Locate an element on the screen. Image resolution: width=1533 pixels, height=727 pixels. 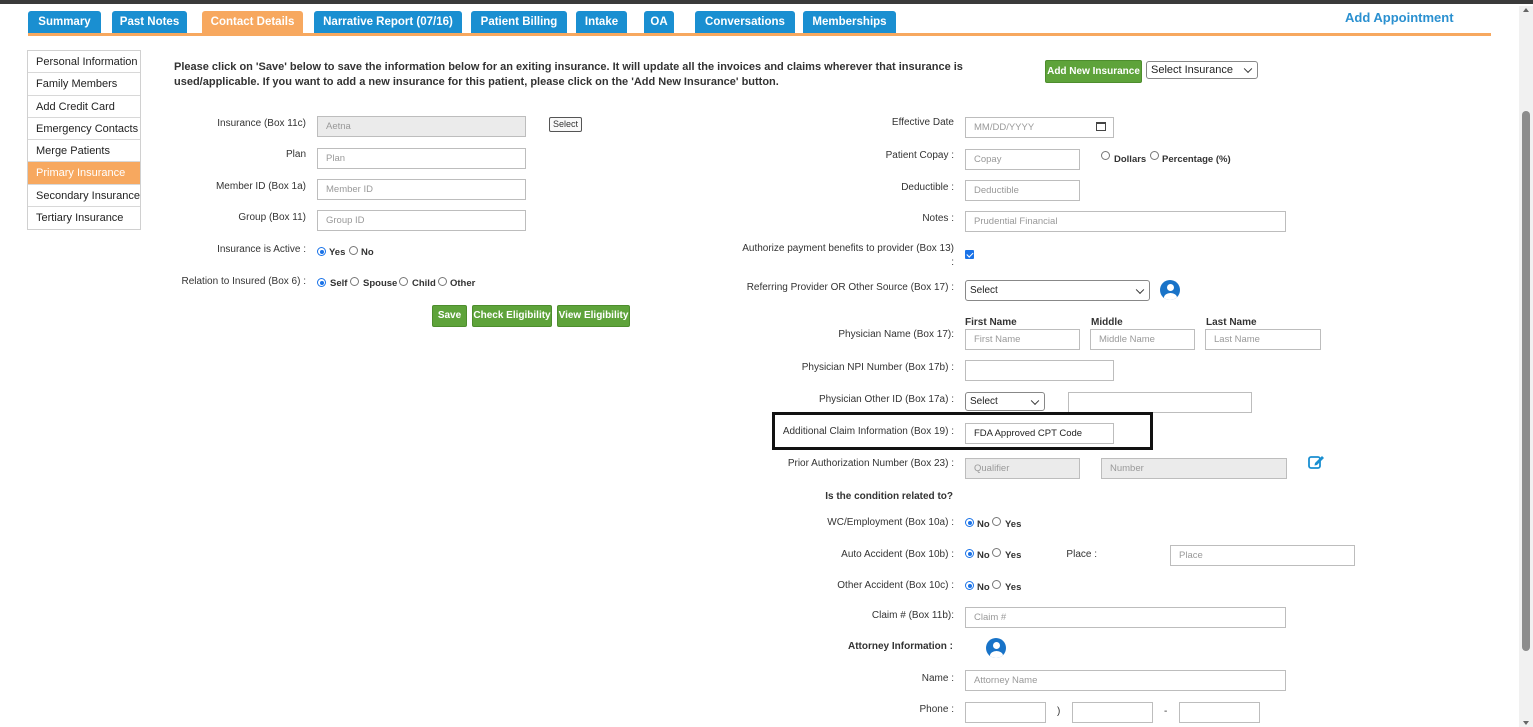
phone-paren: ) is located at coordinates (1059, 711).